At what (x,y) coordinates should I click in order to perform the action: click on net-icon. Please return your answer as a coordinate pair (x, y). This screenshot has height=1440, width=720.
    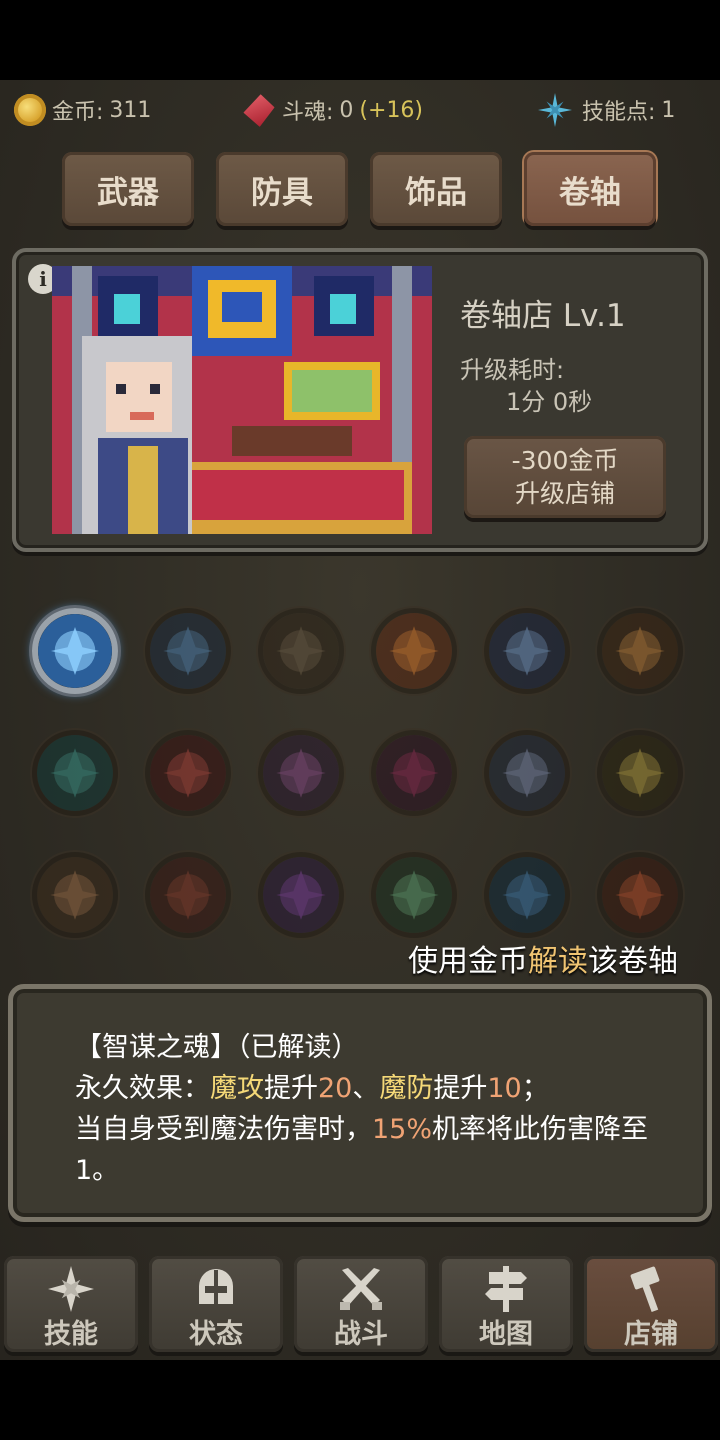
    Looking at the image, I should click on (301, 895).